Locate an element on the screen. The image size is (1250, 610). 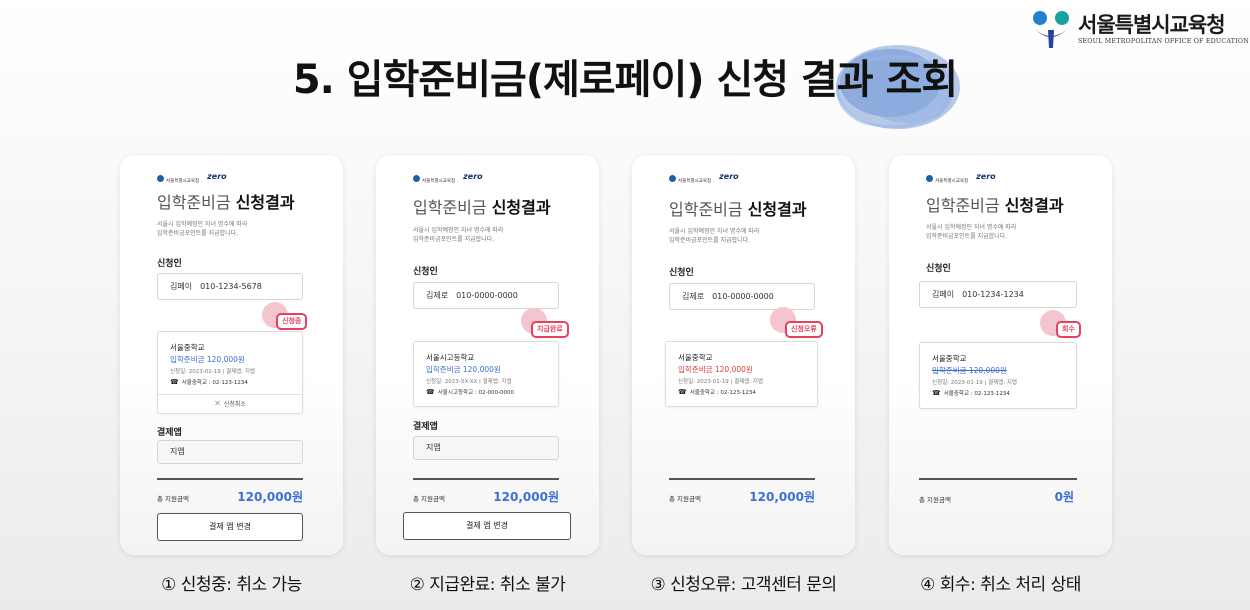
school-name: 서울시고등학교 is located at coordinates (450, 357).